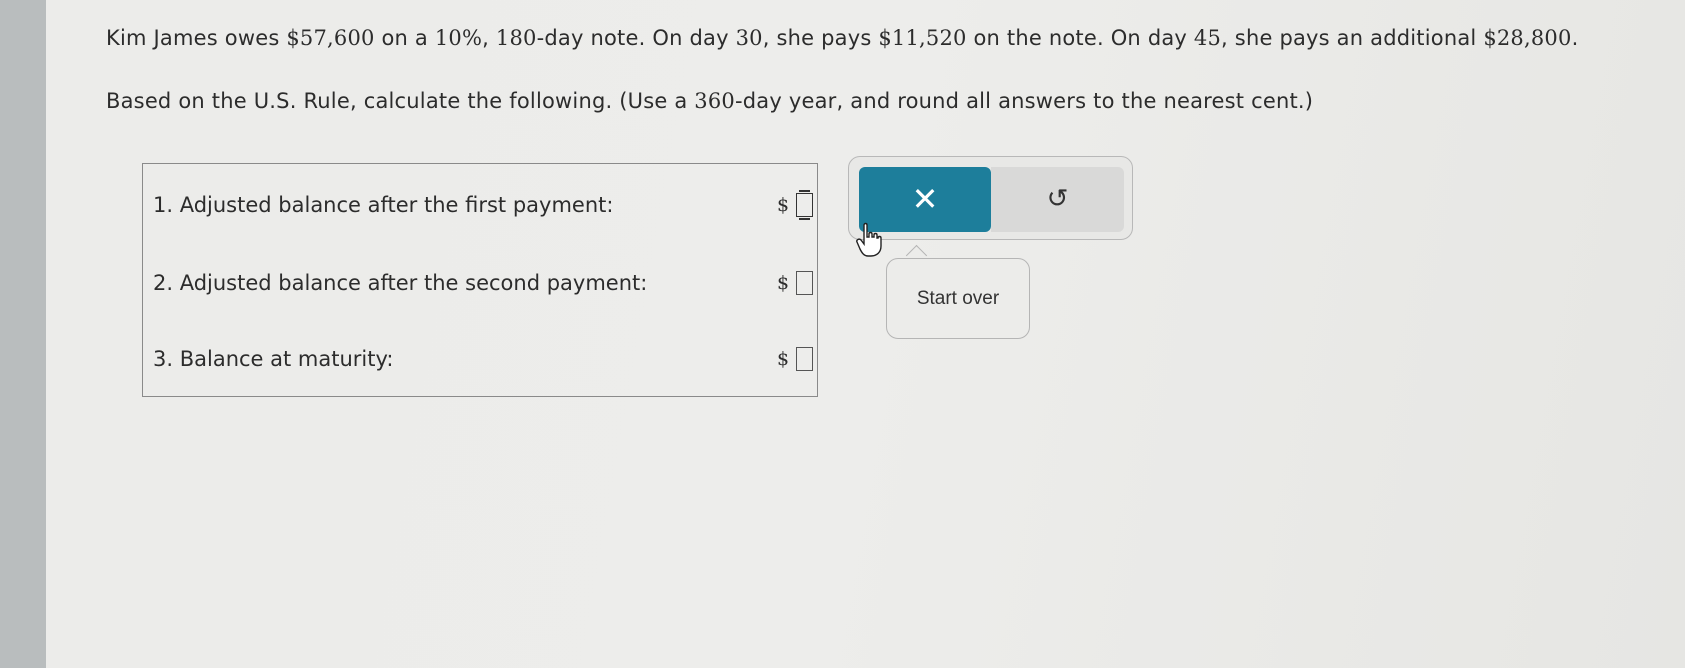 This screenshot has width=1685, height=668. Describe the element at coordinates (714, 101) in the screenshot. I see `year-days: 360` at that location.